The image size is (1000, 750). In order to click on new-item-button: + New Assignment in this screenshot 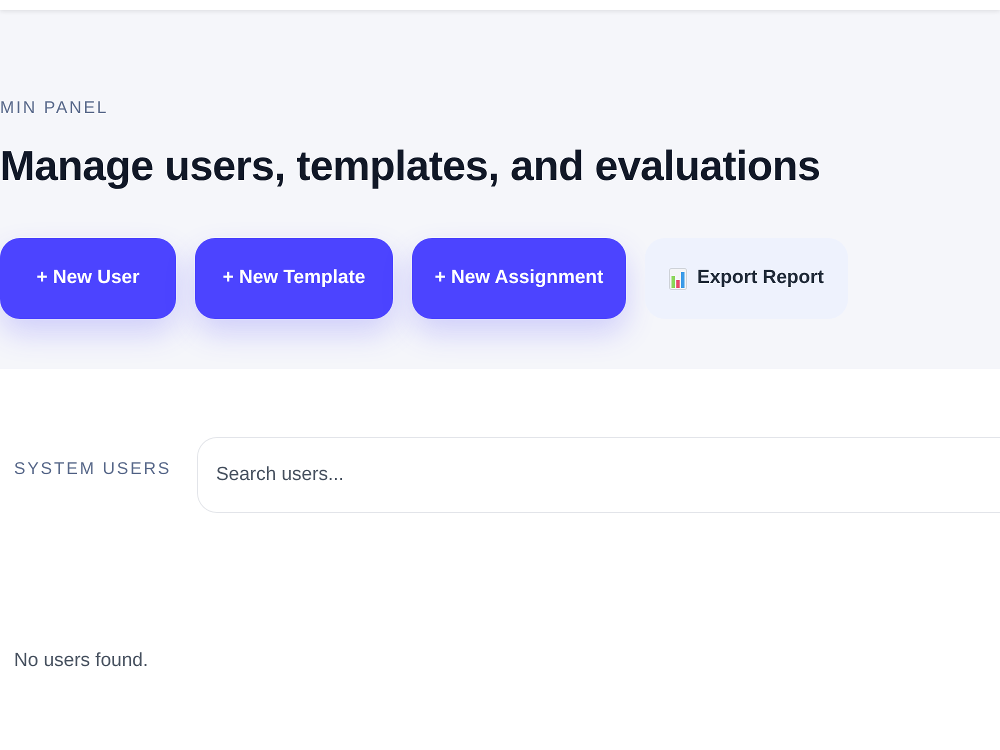, I will do `click(519, 278)`.